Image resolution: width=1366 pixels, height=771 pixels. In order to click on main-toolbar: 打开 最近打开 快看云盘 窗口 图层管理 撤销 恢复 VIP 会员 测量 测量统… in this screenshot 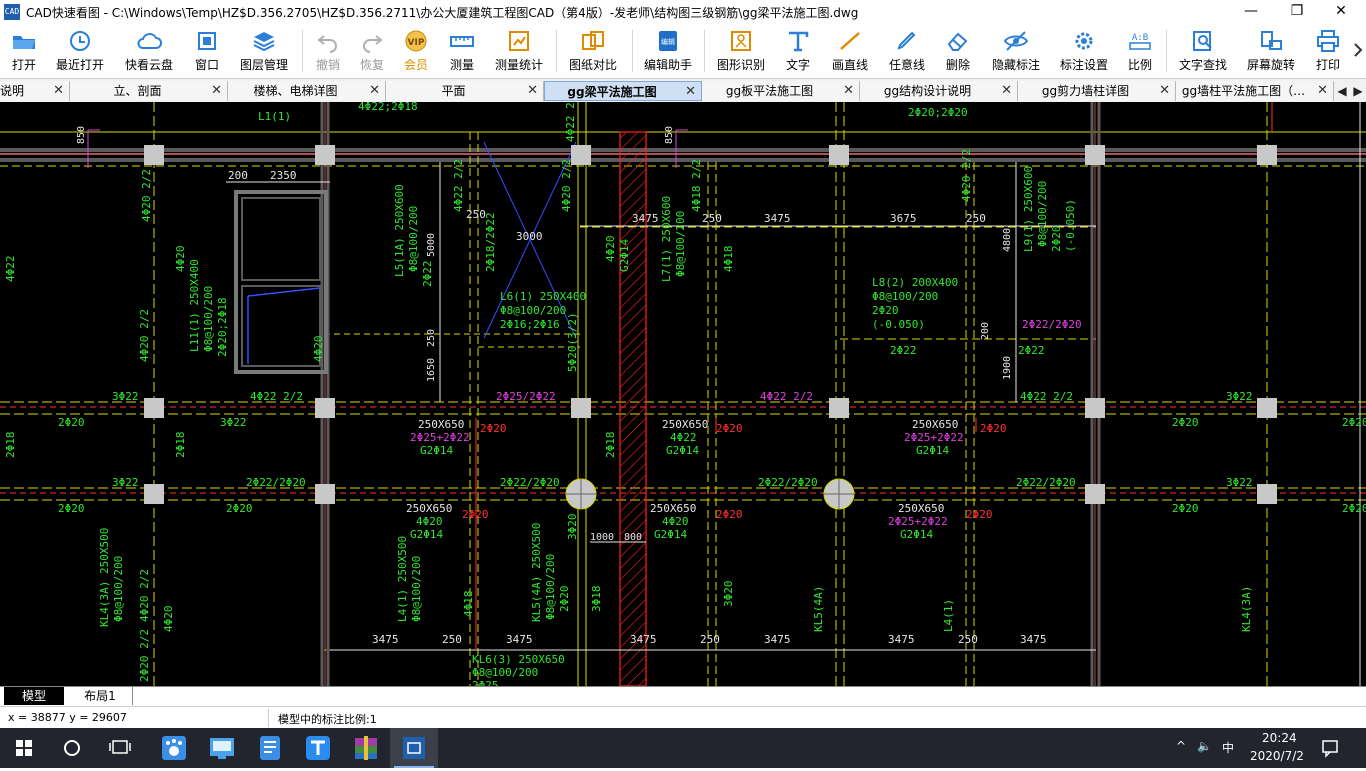, I will do `click(683, 51)`.